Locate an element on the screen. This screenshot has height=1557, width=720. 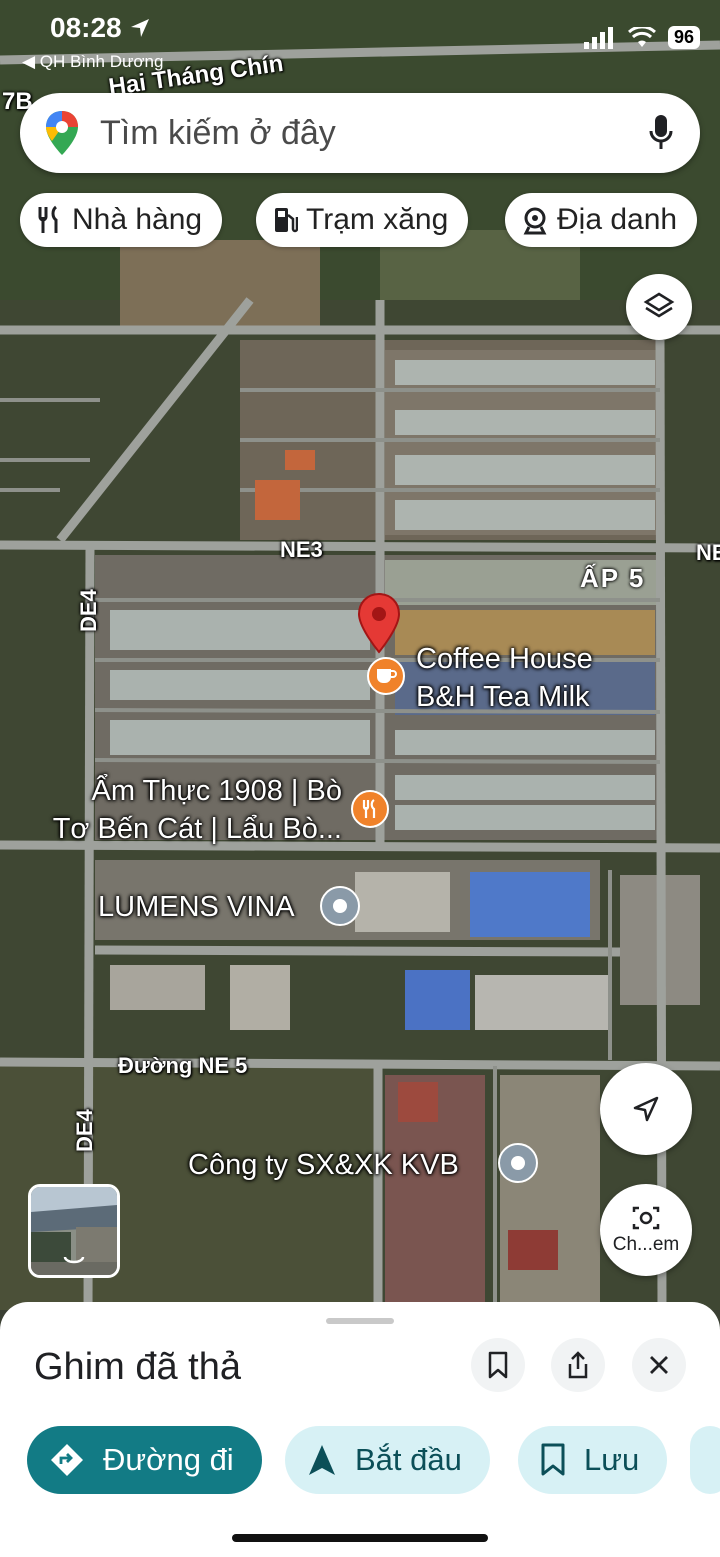
layers-button is located at coordinates (659, 307).